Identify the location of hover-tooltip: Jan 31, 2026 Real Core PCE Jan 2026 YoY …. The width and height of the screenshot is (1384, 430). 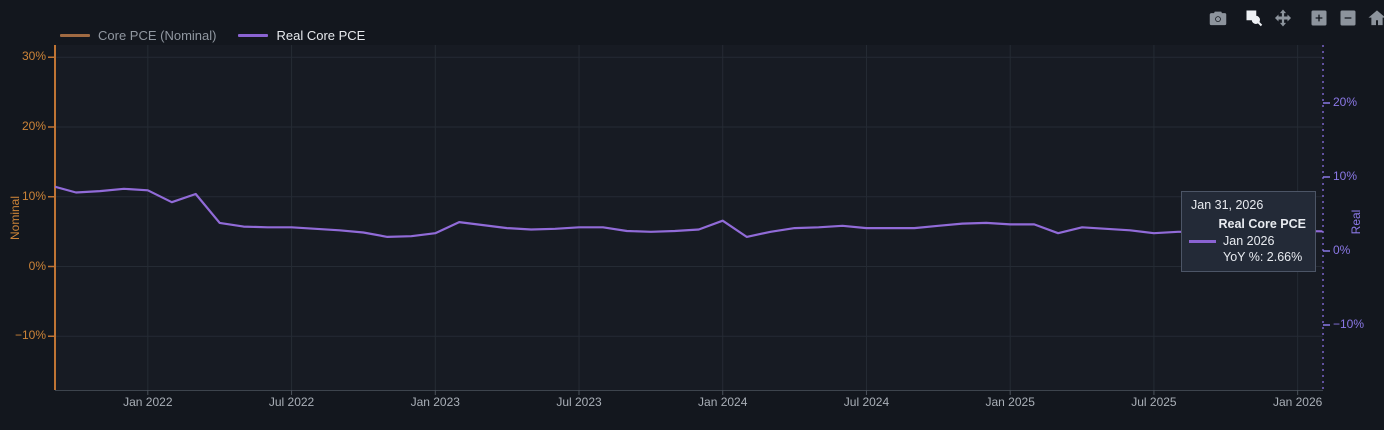
(1248, 231).